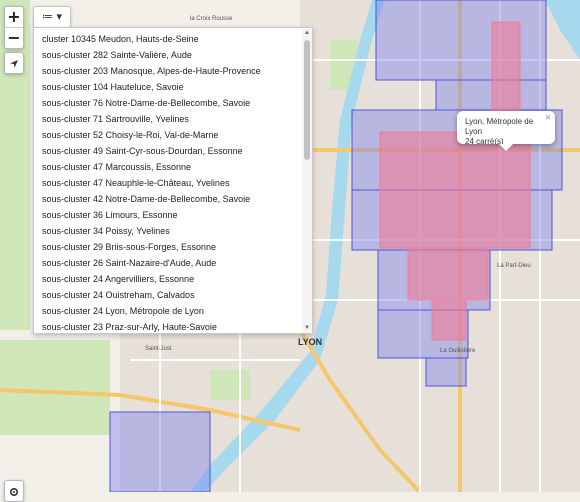 Image resolution: width=580 pixels, height=502 pixels. What do you see at coordinates (307, 100) in the screenshot?
I see `scroll-thumb` at bounding box center [307, 100].